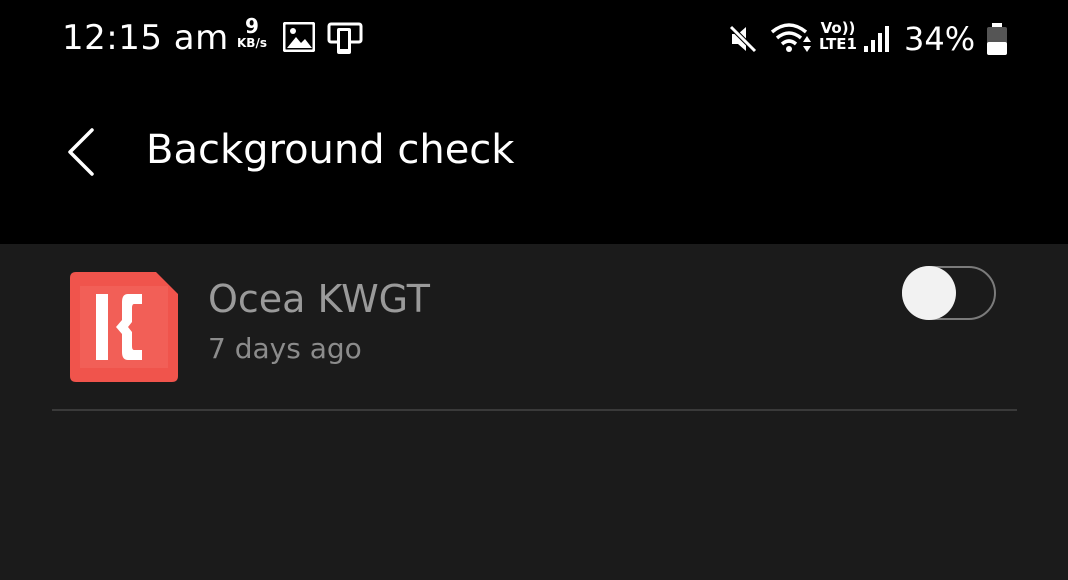 The image size is (1068, 580). I want to click on network-speed-unit: KB/s, so click(252, 43).